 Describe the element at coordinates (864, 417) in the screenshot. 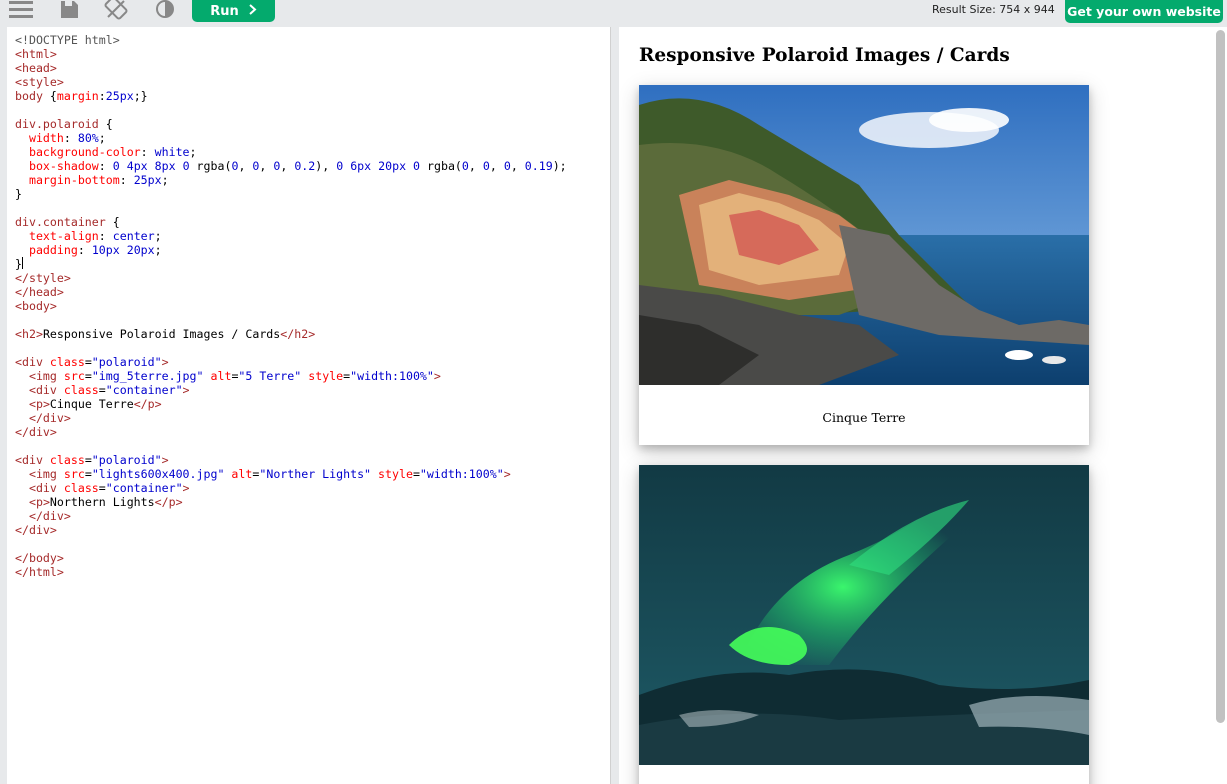

I see `card-caption: Cinque Terre` at that location.